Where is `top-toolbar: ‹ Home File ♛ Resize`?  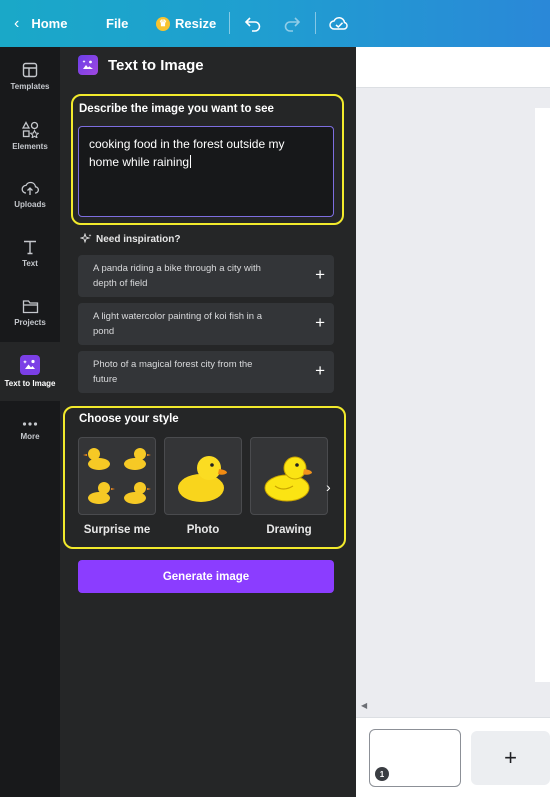
top-toolbar: ‹ Home File ♛ Resize is located at coordinates (275, 23).